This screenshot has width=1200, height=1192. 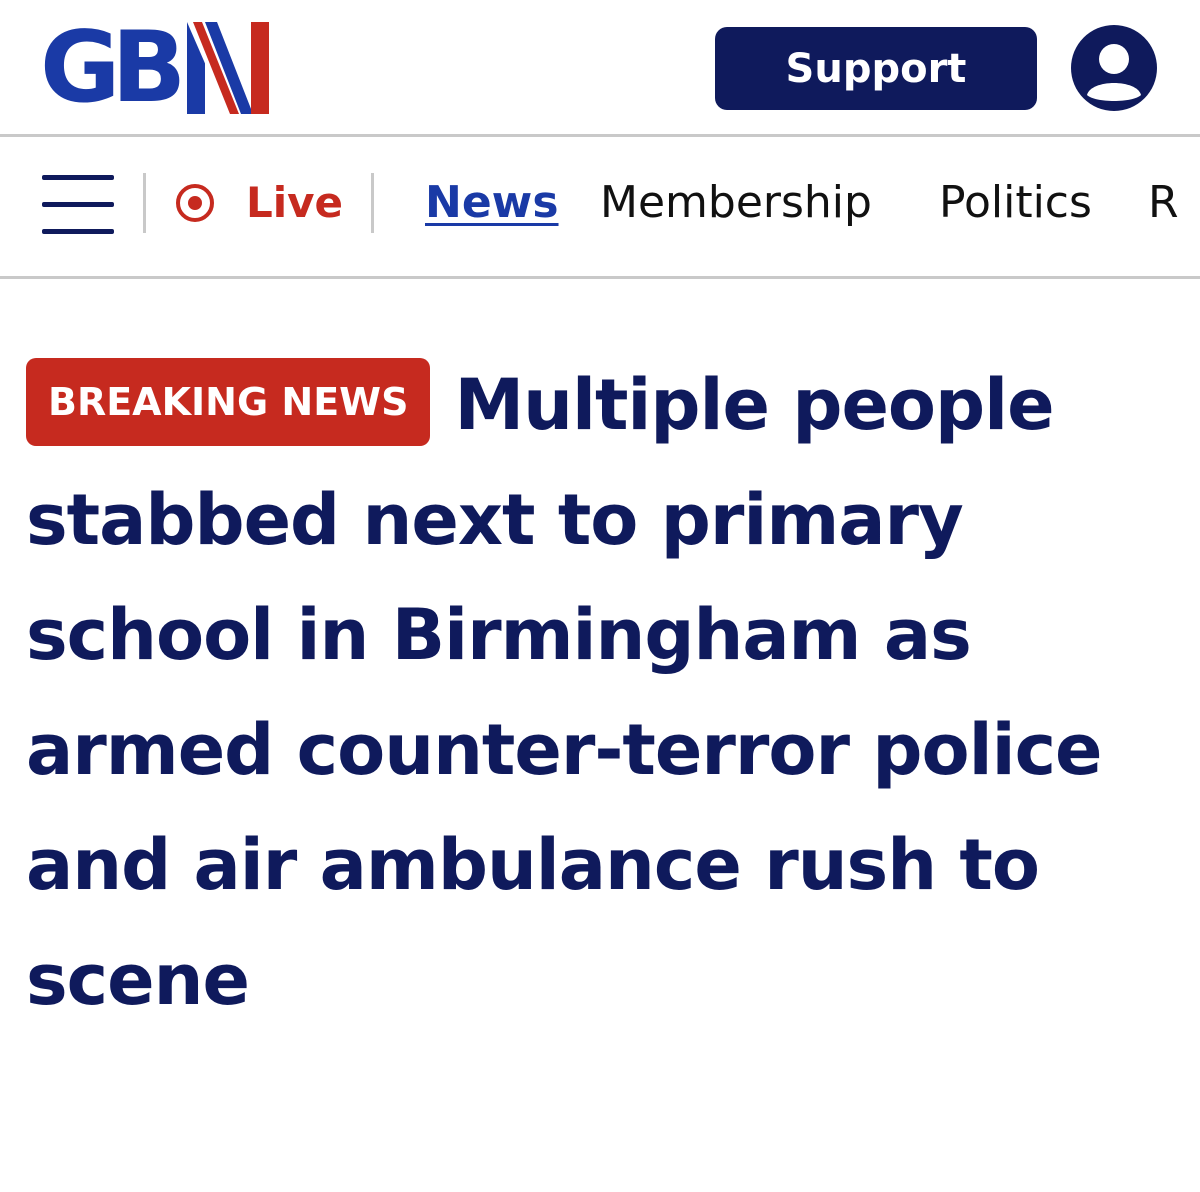 I want to click on site-header: GB Support, so click(x=600, y=68).